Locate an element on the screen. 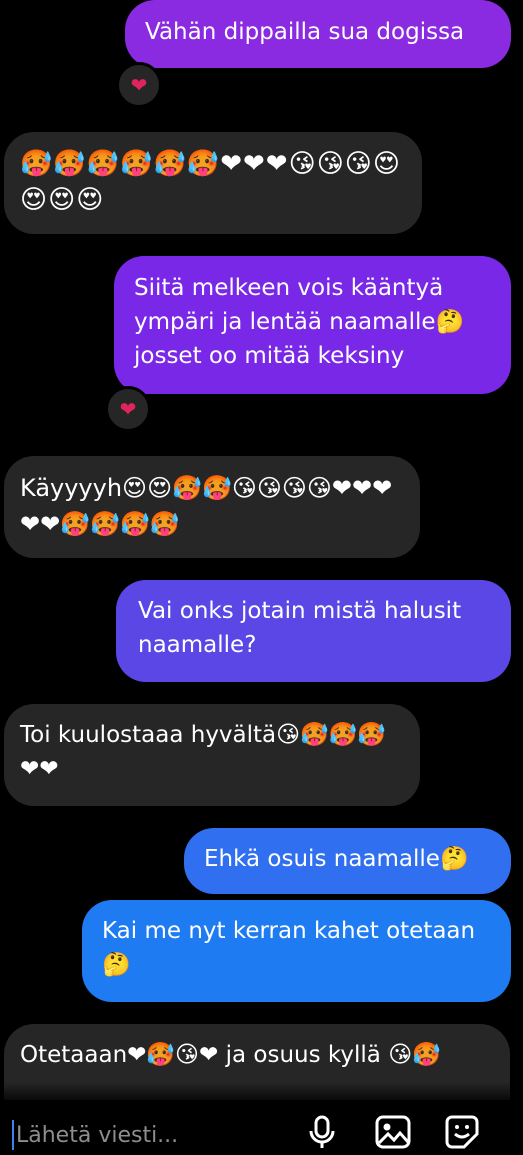  image-icon is located at coordinates (393, 1132).